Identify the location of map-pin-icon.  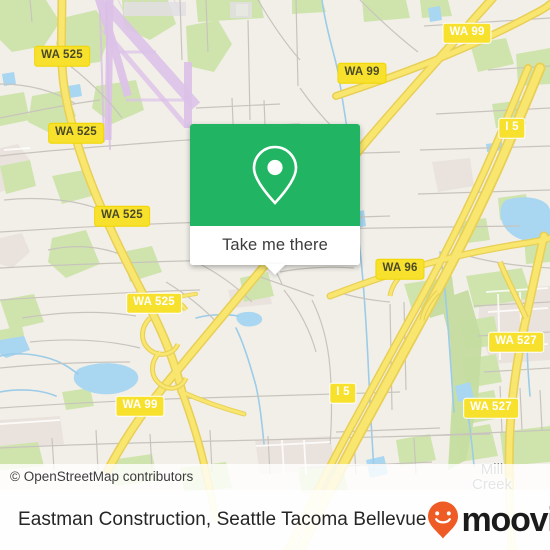
(275, 175).